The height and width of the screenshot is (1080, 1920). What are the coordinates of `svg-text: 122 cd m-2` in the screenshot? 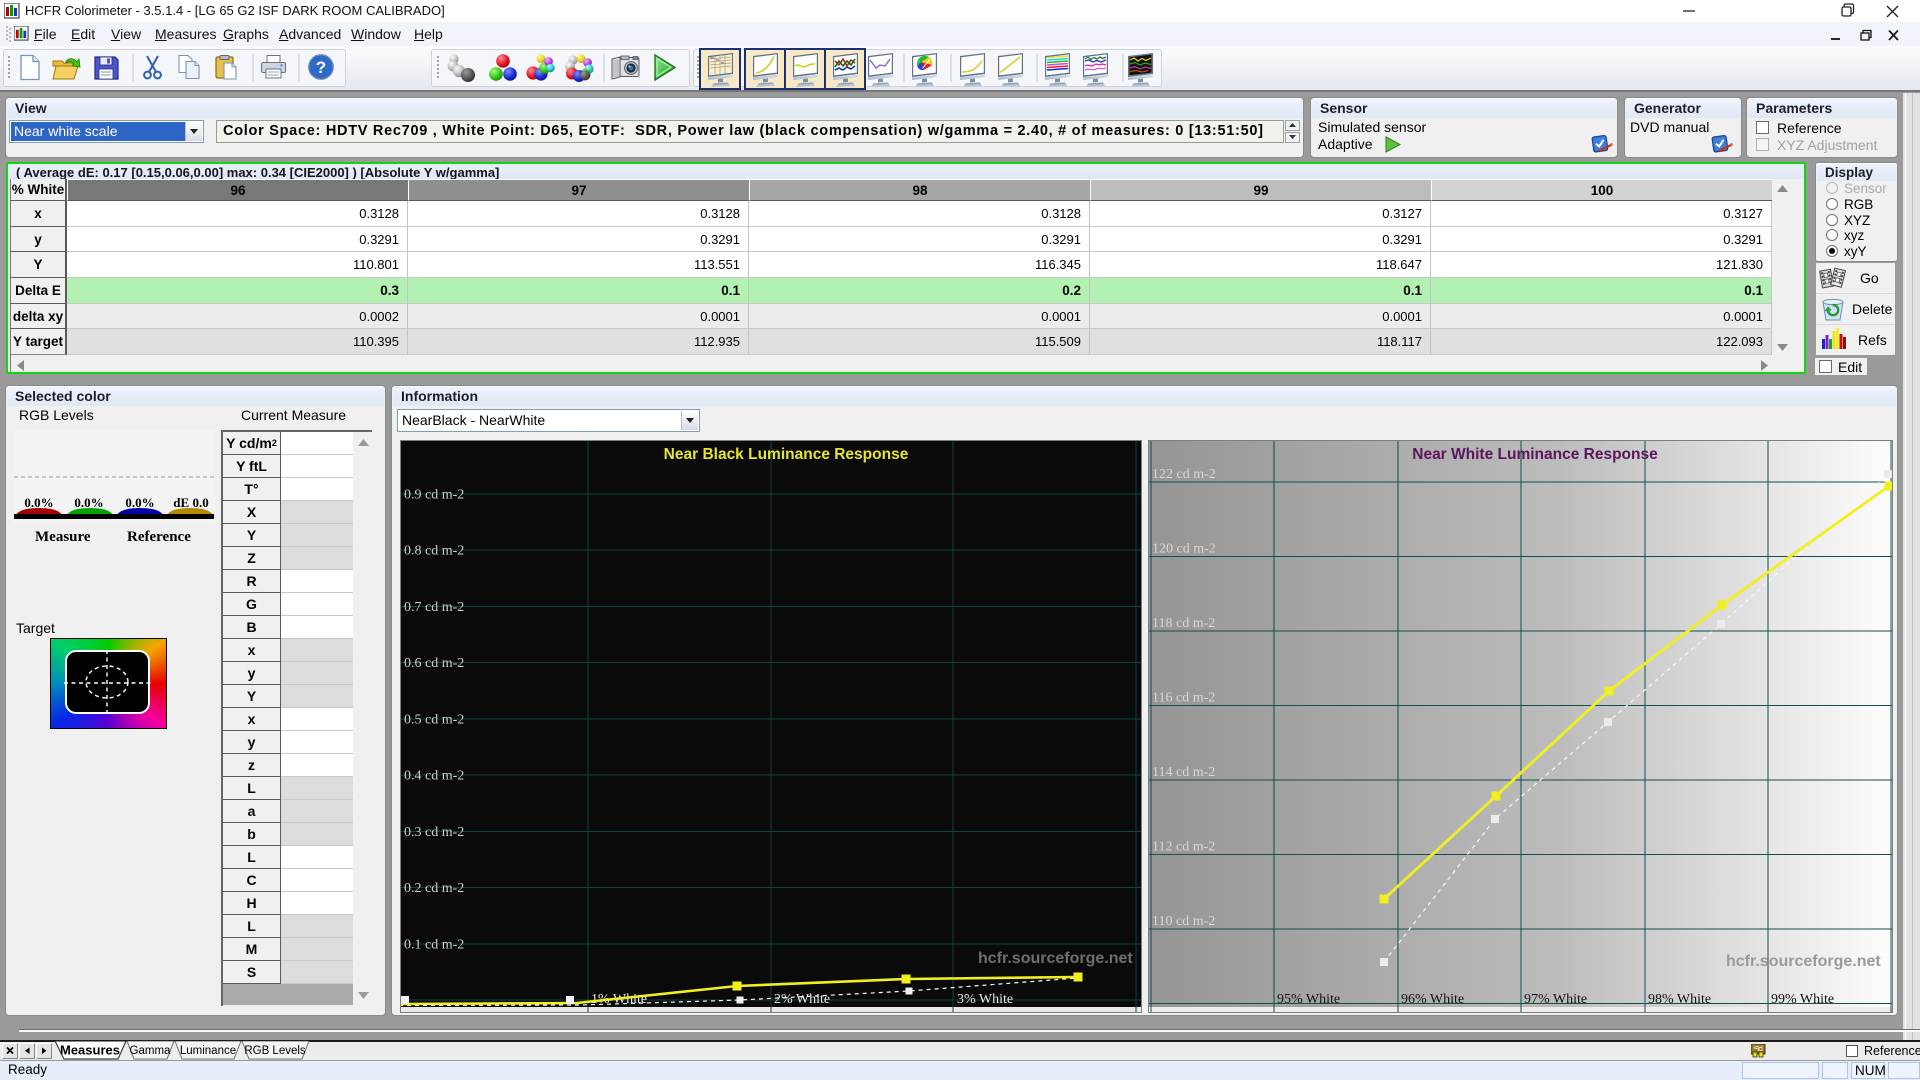 It's located at (1184, 474).